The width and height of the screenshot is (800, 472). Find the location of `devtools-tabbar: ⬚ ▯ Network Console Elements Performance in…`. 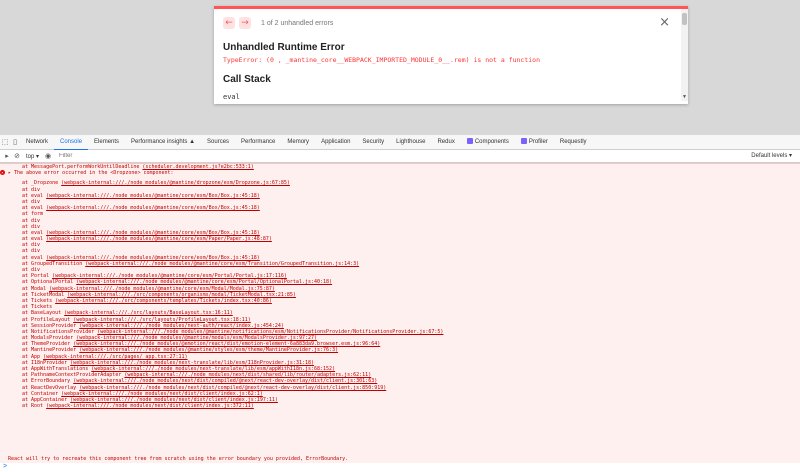

devtools-tabbar: ⬚ ▯ Network Console Elements Performance in… is located at coordinates (400, 142).